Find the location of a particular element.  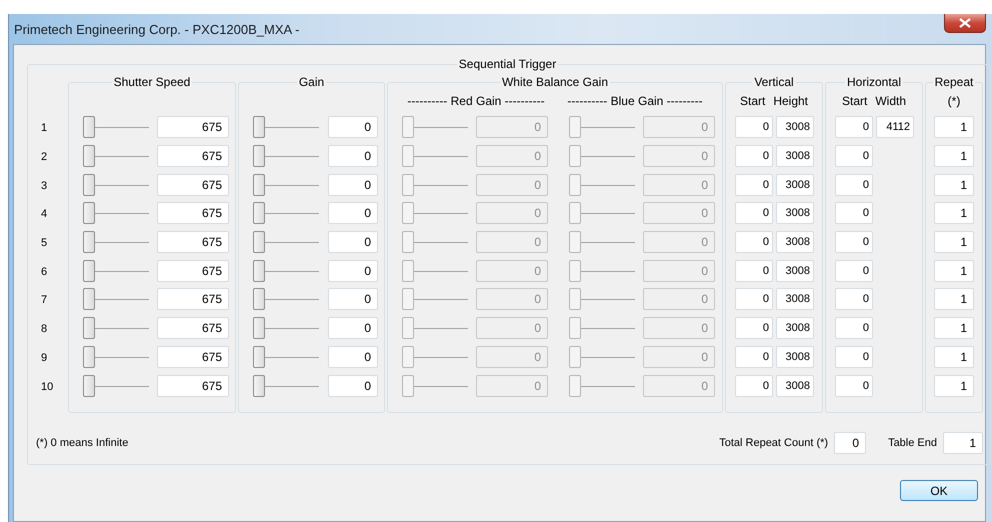

column-header: Width is located at coordinates (890, 101).